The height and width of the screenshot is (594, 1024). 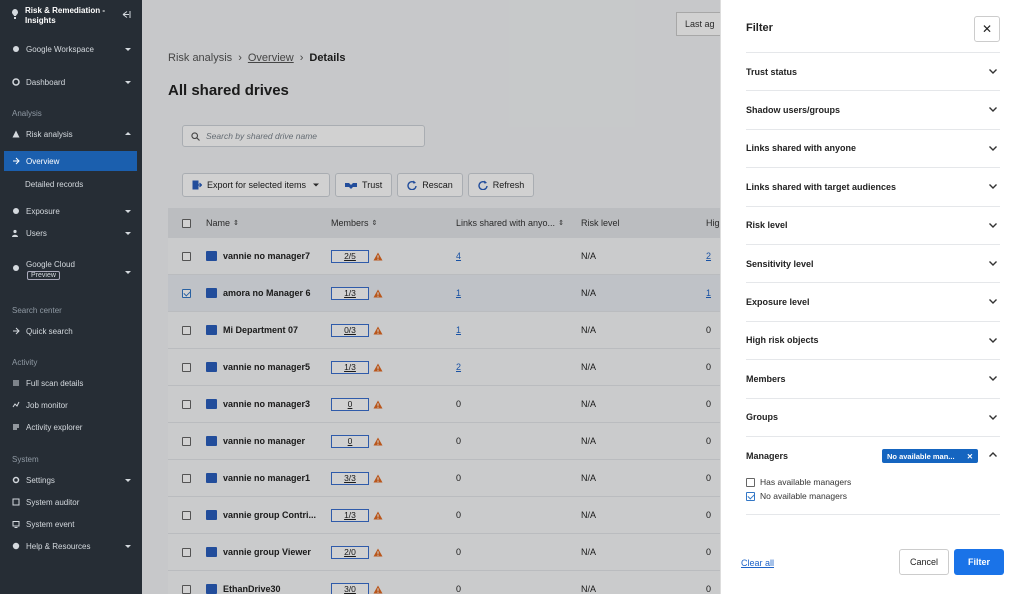 I want to click on nav-quick-search: Quick search, so click(x=71, y=331).